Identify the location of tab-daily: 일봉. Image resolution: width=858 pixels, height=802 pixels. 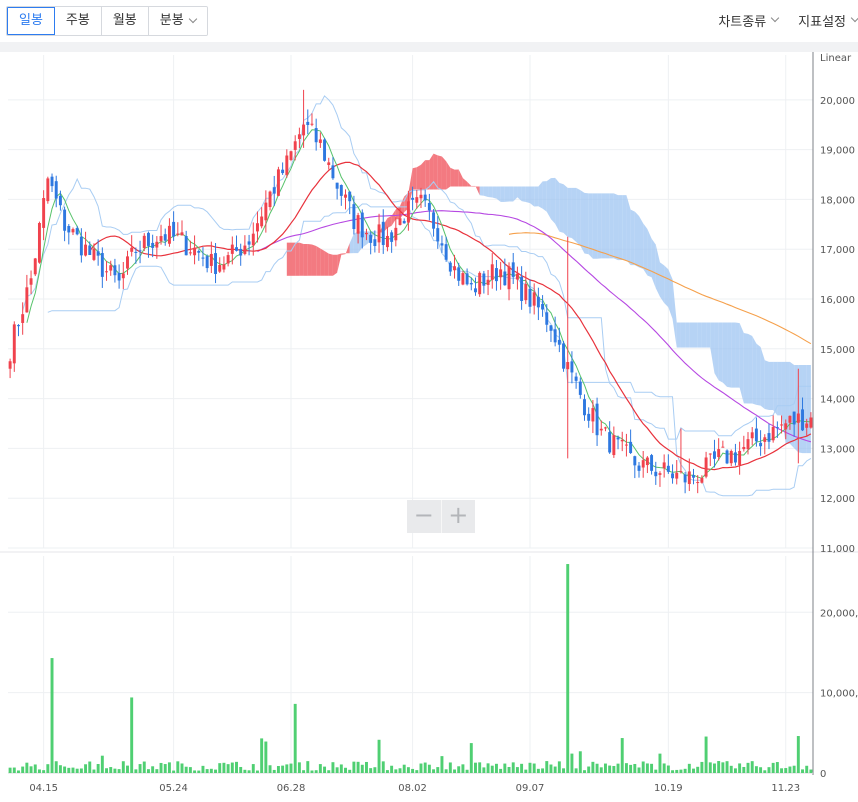
(31, 21).